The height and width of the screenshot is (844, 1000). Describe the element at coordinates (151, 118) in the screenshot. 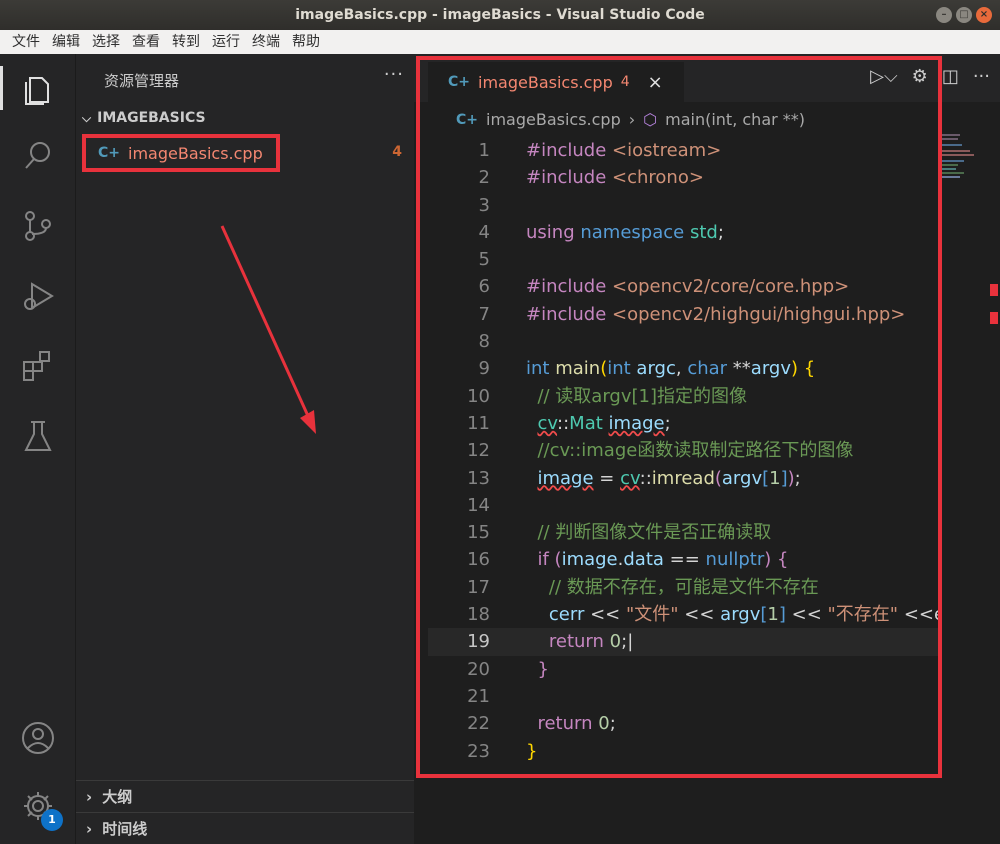

I see `project-name: IMAGEBASICS` at that location.